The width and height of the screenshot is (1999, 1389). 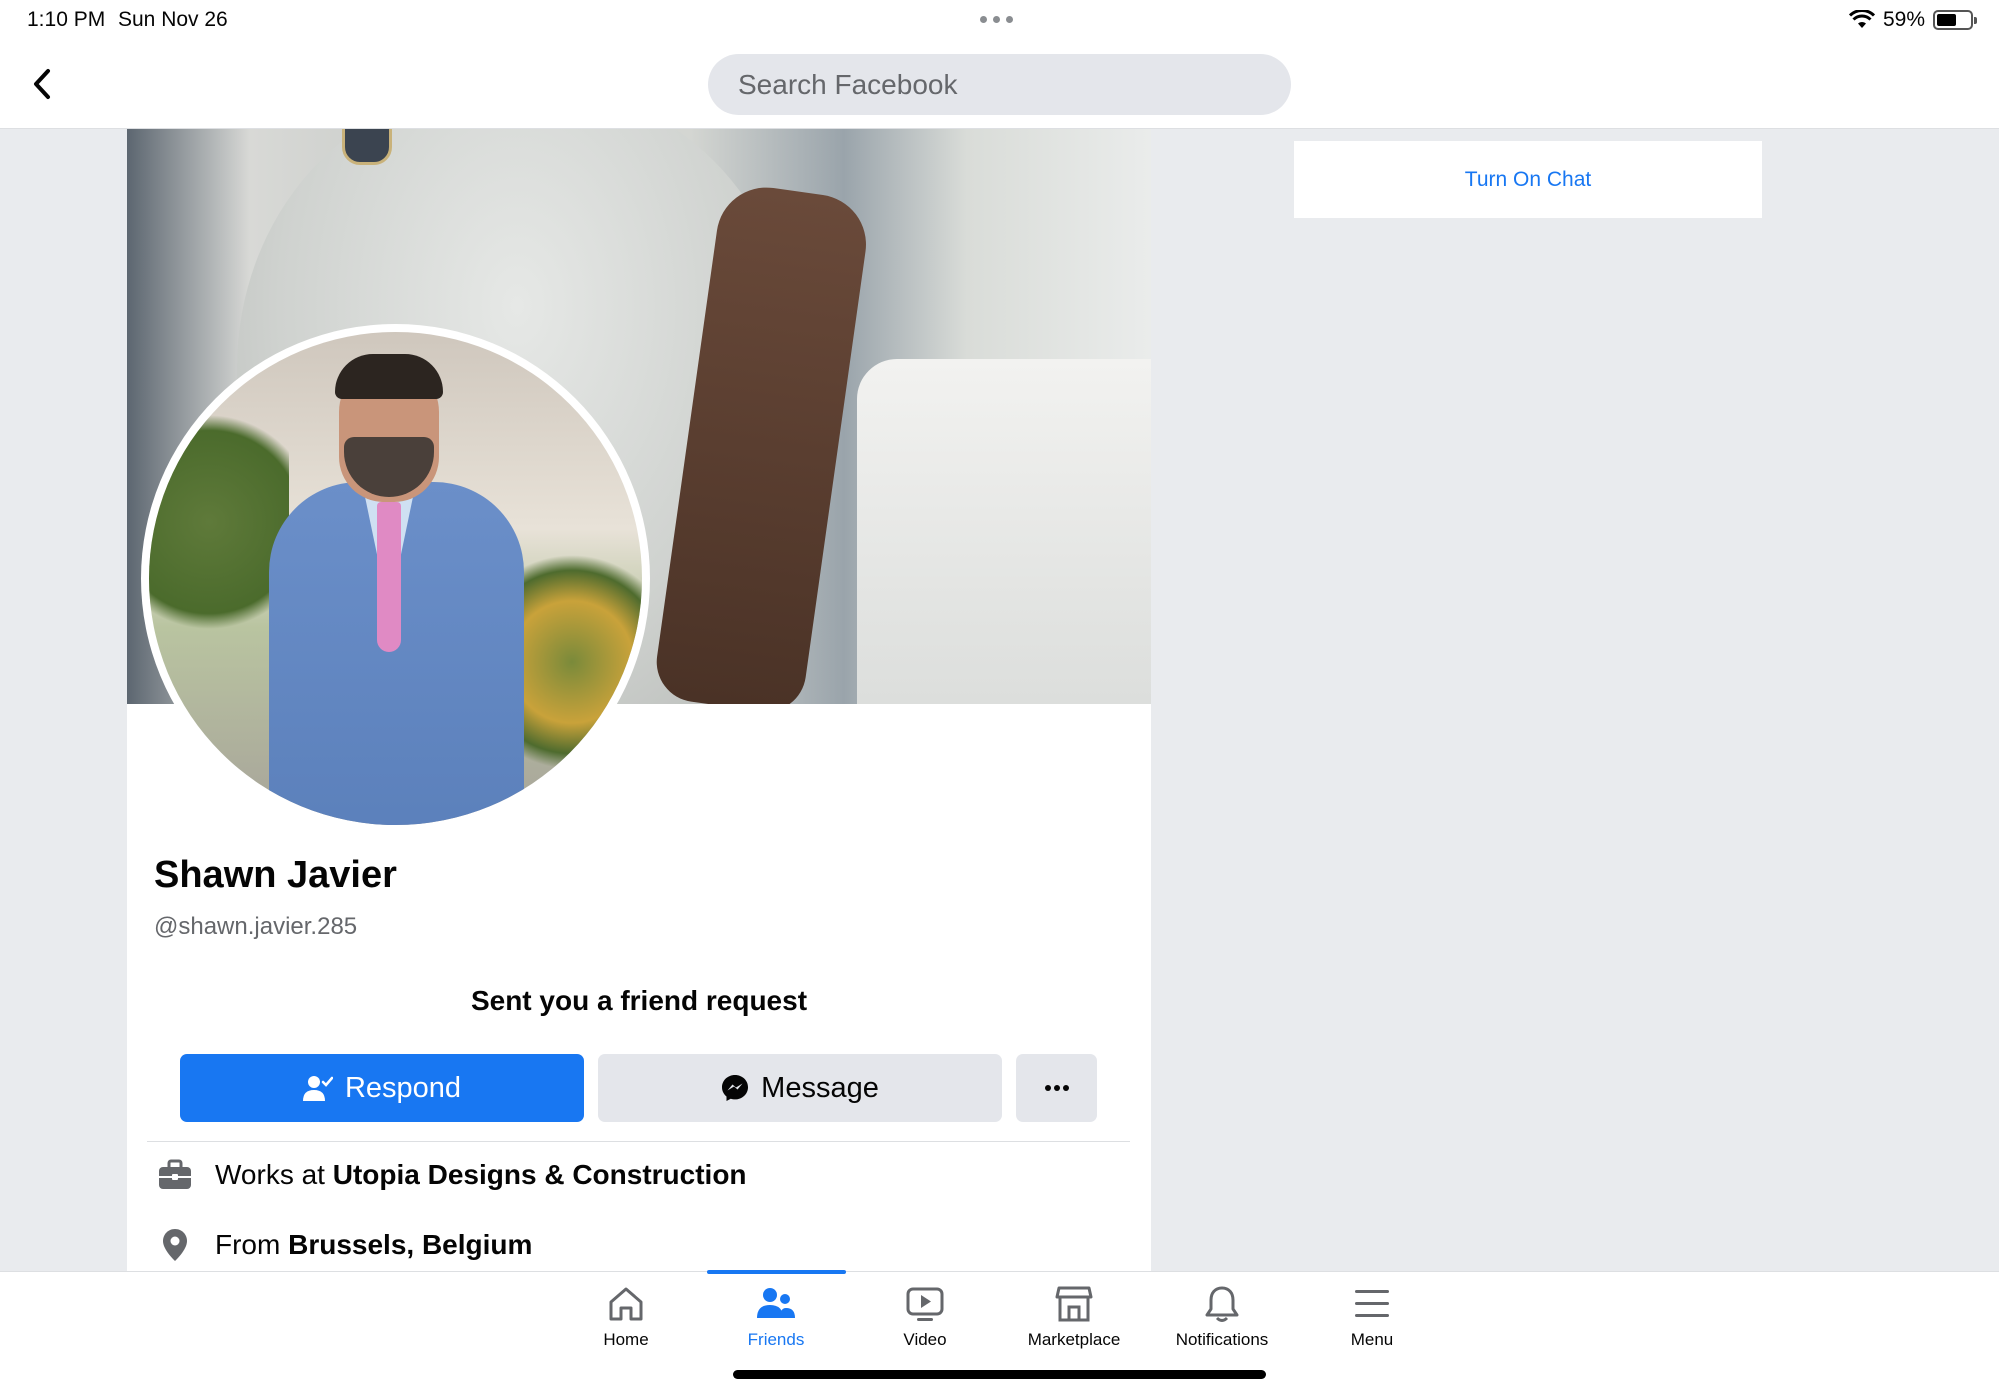 I want to click on video-icon, so click(x=925, y=1304).